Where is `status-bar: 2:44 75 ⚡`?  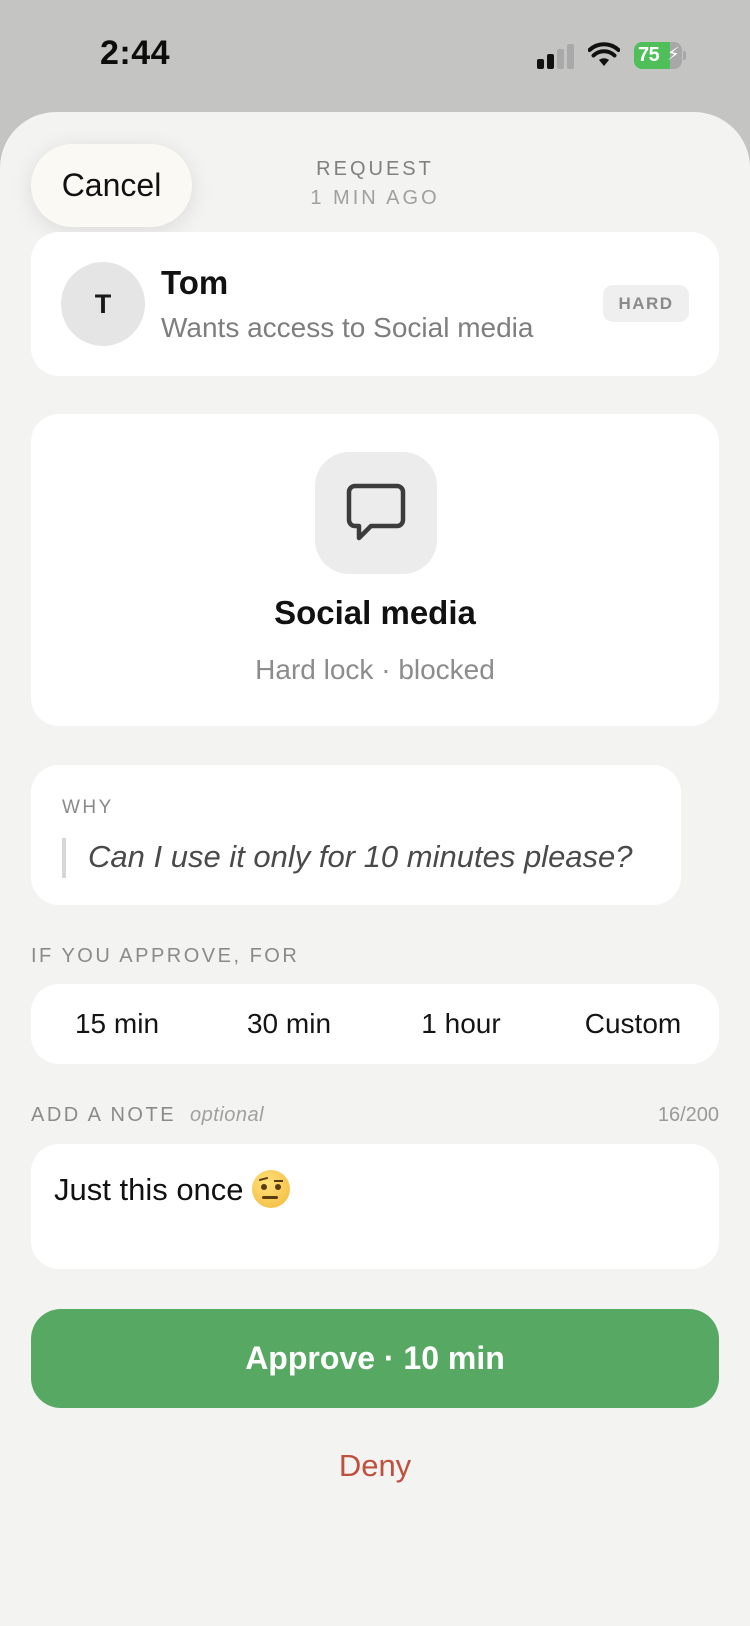 status-bar: 2:44 75 ⚡ is located at coordinates (375, 56).